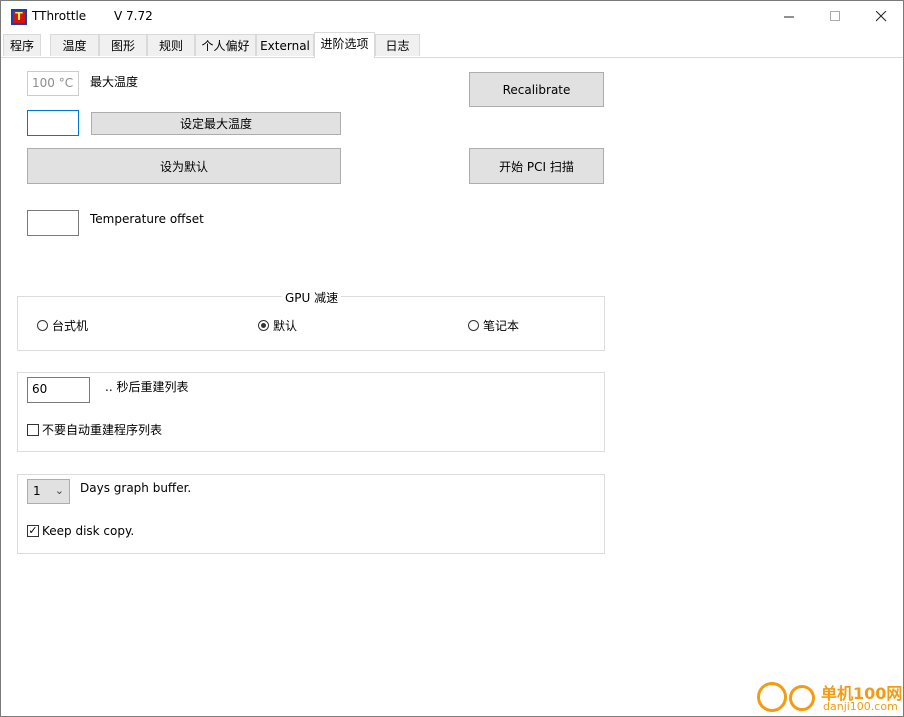  What do you see at coordinates (772, 697) in the screenshot?
I see `watermark-plus-icon` at bounding box center [772, 697].